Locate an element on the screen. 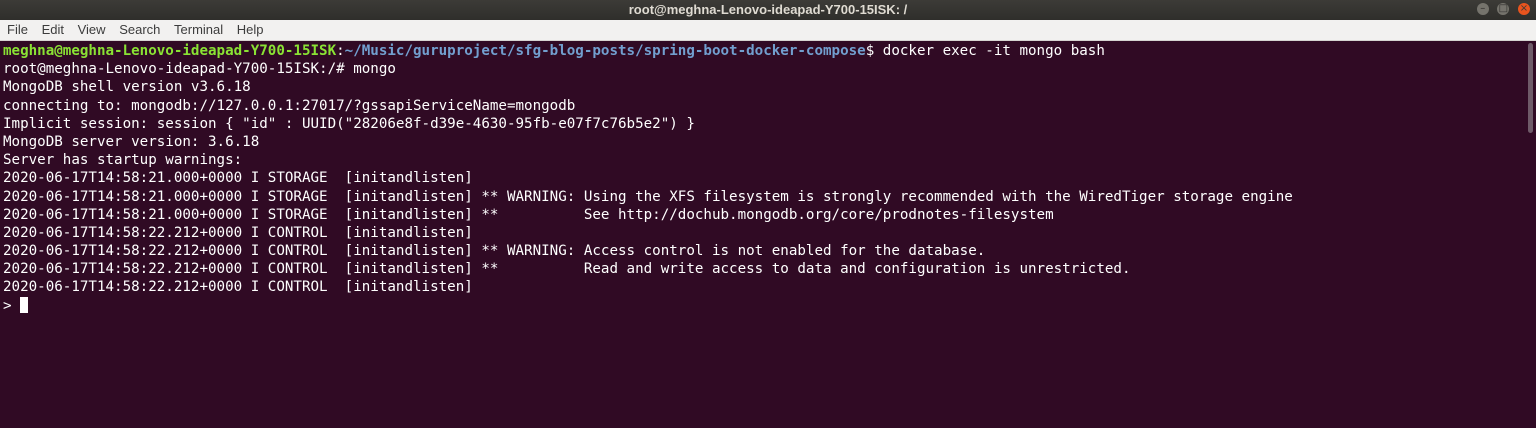 This screenshot has height=428, width=1536. prompt-user: meghna@meghna-Lenovo-ideapad-Y700-15ISK is located at coordinates (170, 51).